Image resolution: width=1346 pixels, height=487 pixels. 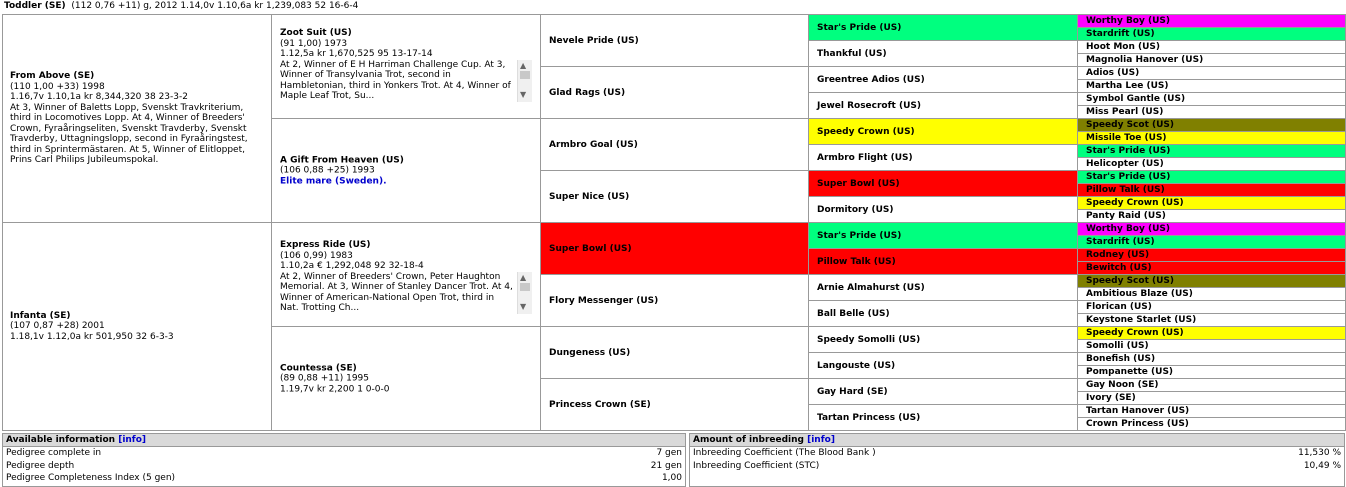 I want to click on ancestor-cell: Crown Princess (US), so click(x=1211, y=424).